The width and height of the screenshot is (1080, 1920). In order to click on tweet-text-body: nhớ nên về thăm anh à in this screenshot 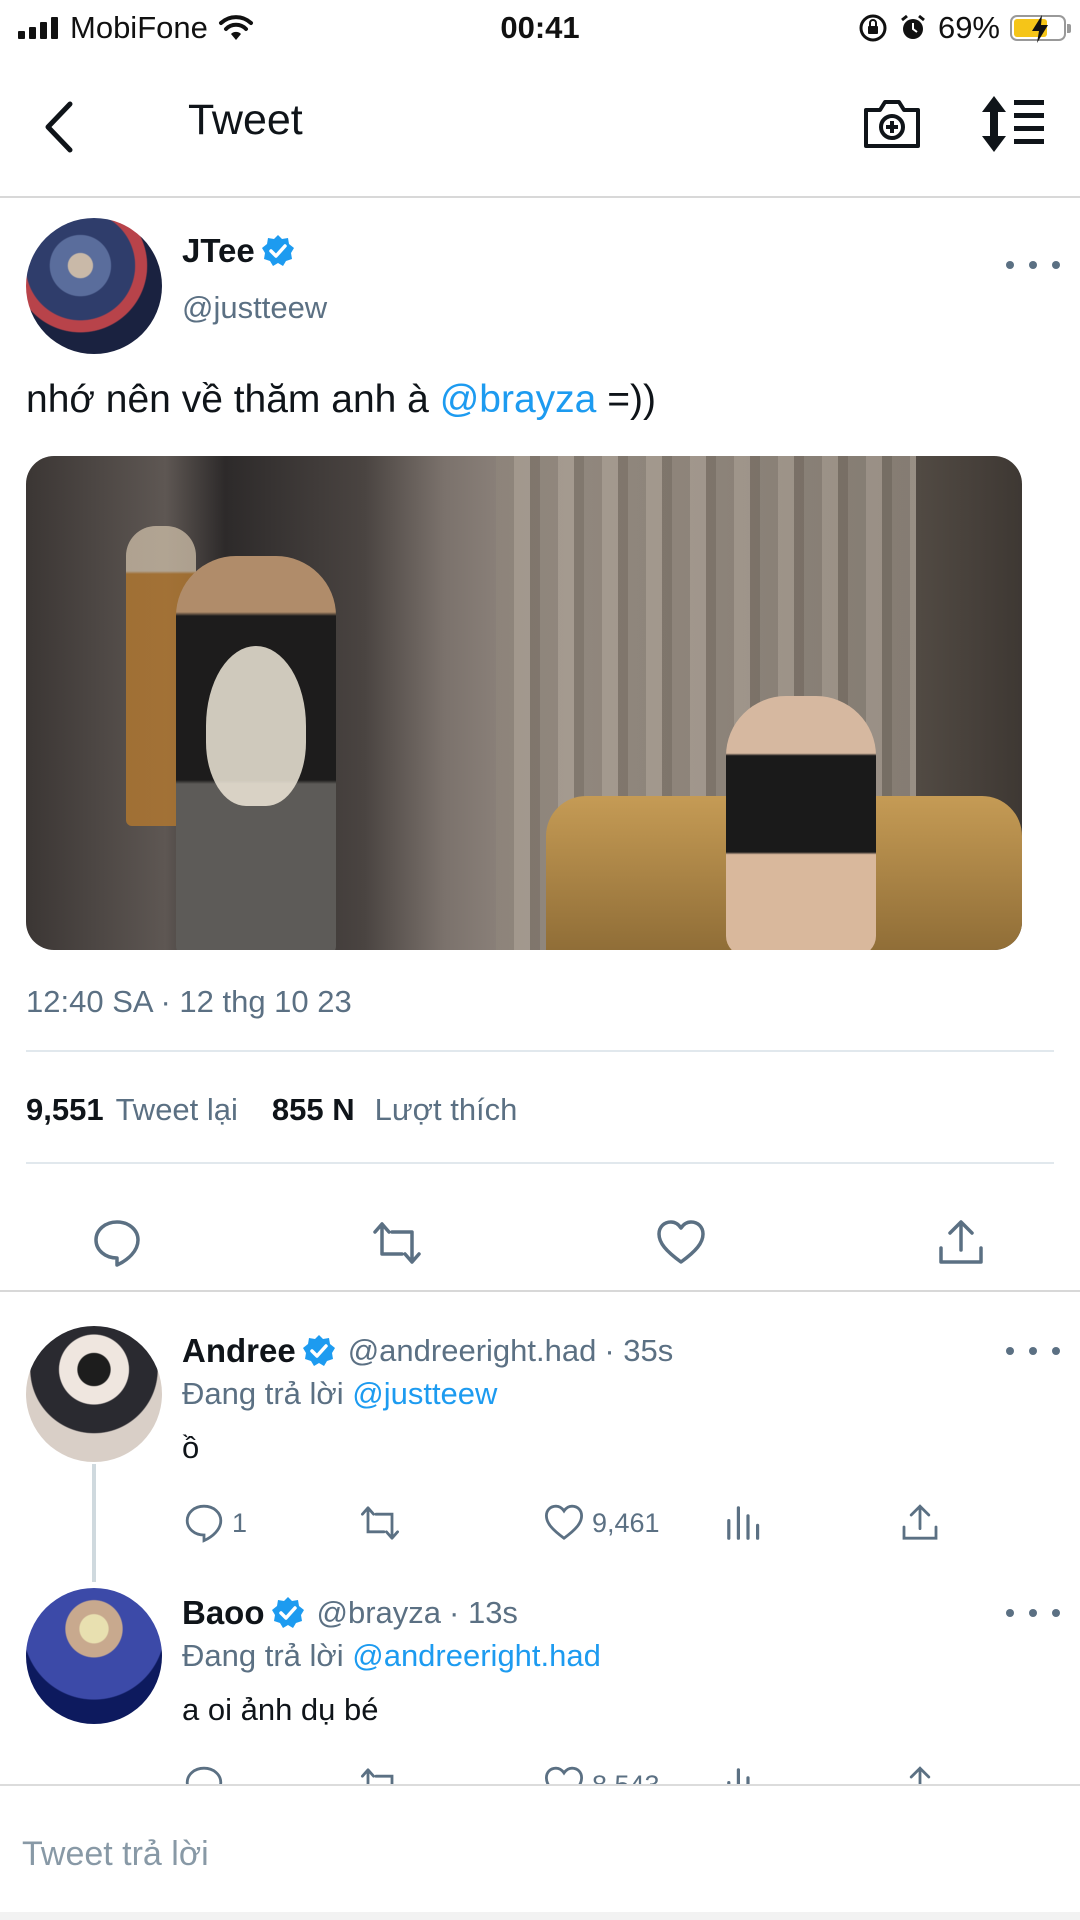, I will do `click(233, 399)`.